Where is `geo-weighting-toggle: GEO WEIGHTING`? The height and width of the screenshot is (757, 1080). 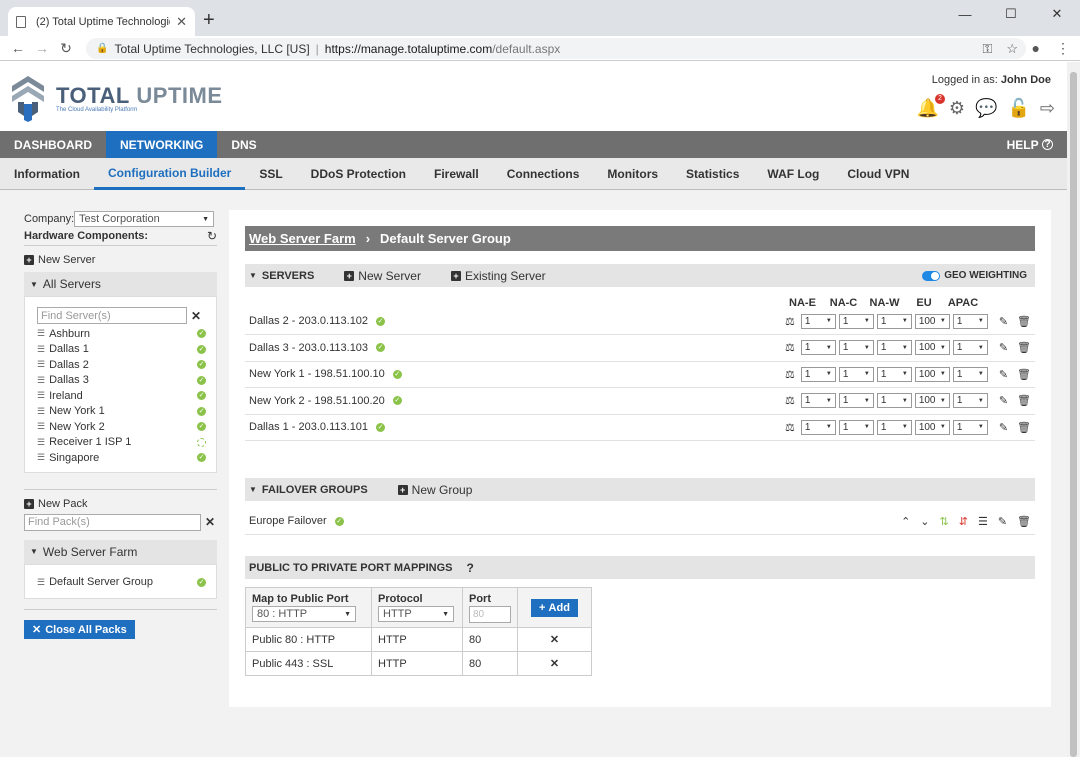
geo-weighting-toggle: GEO WEIGHTING is located at coordinates (974, 275).